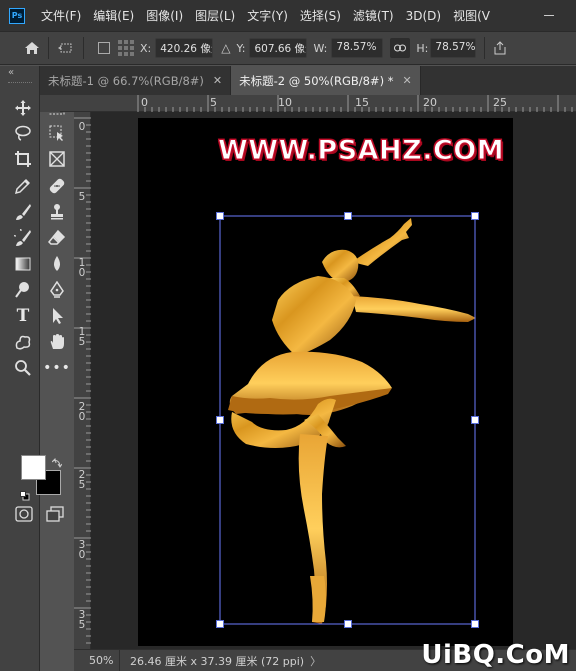  Describe the element at coordinates (315, 661) in the screenshot. I see `status-menu-icon: 〉` at that location.